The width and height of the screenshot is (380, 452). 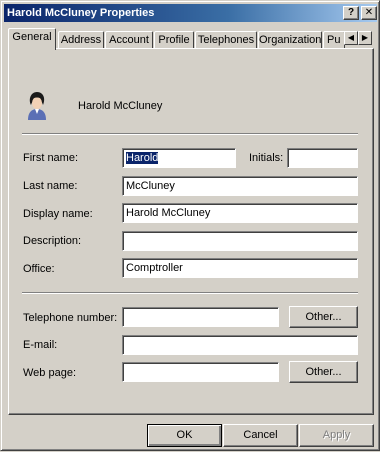 I want to click on user-icon, so click(x=37, y=106).